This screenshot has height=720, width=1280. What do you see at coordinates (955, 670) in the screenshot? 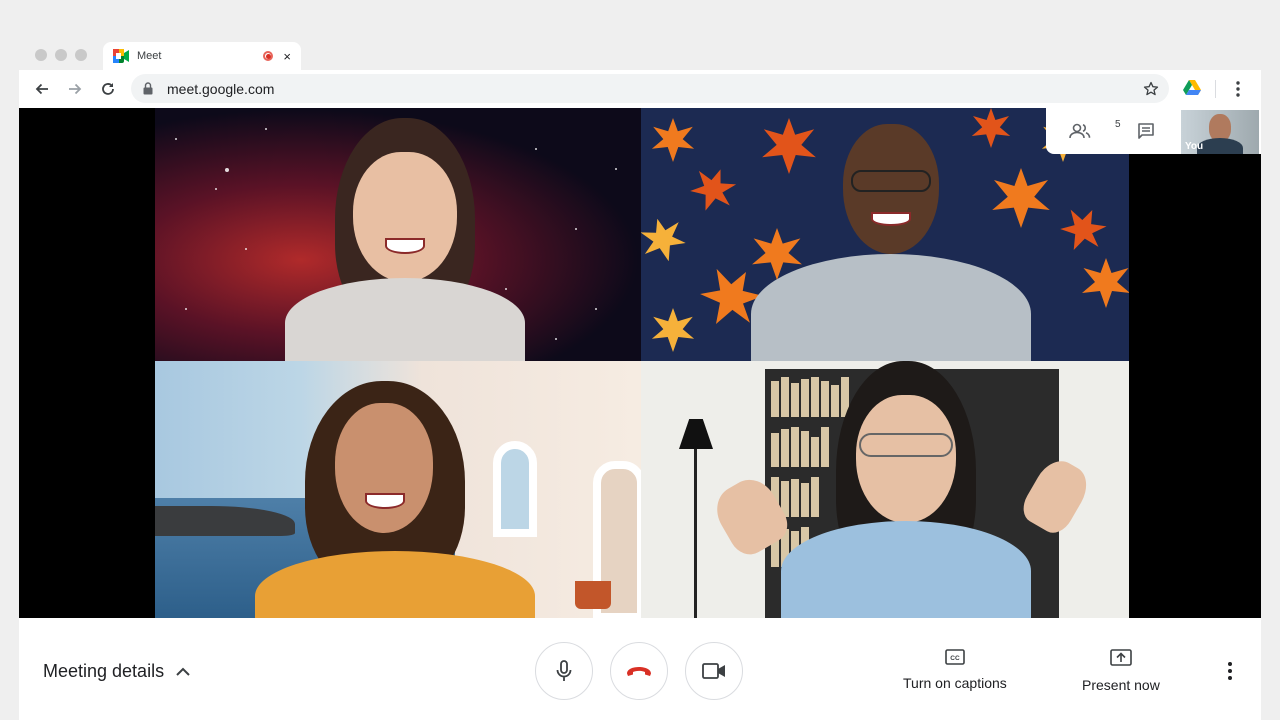
I see `captions-button: CC Turn on captions` at bounding box center [955, 670].